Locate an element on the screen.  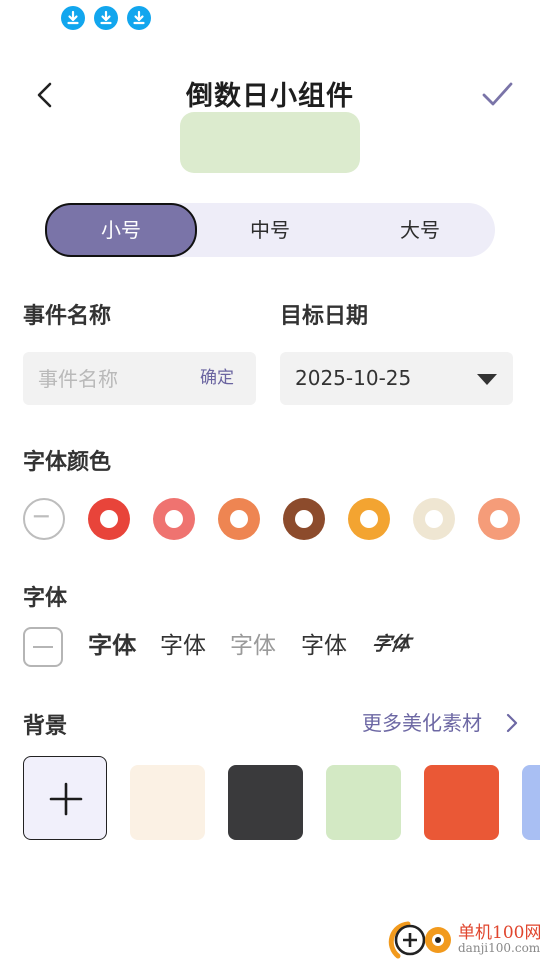
size-option-large: 大号 is located at coordinates (420, 230).